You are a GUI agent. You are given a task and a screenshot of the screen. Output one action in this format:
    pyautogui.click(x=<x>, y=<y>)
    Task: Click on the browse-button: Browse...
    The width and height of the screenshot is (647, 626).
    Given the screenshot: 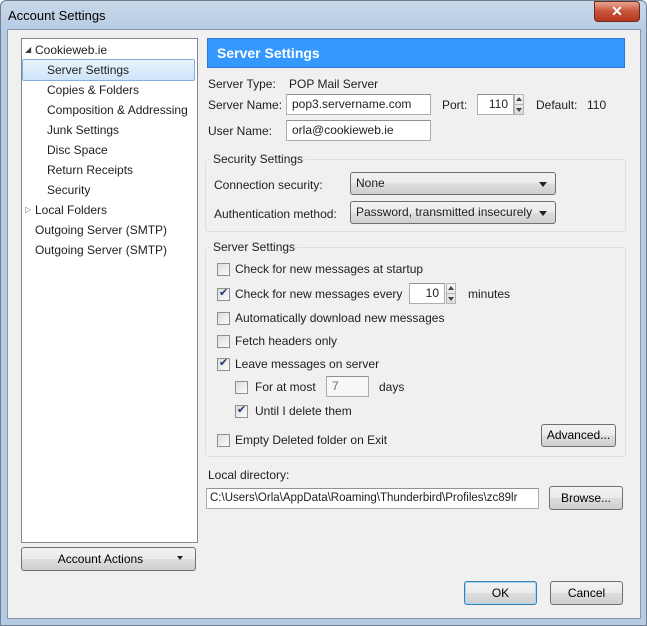 What is the action you would take?
    pyautogui.click(x=586, y=498)
    